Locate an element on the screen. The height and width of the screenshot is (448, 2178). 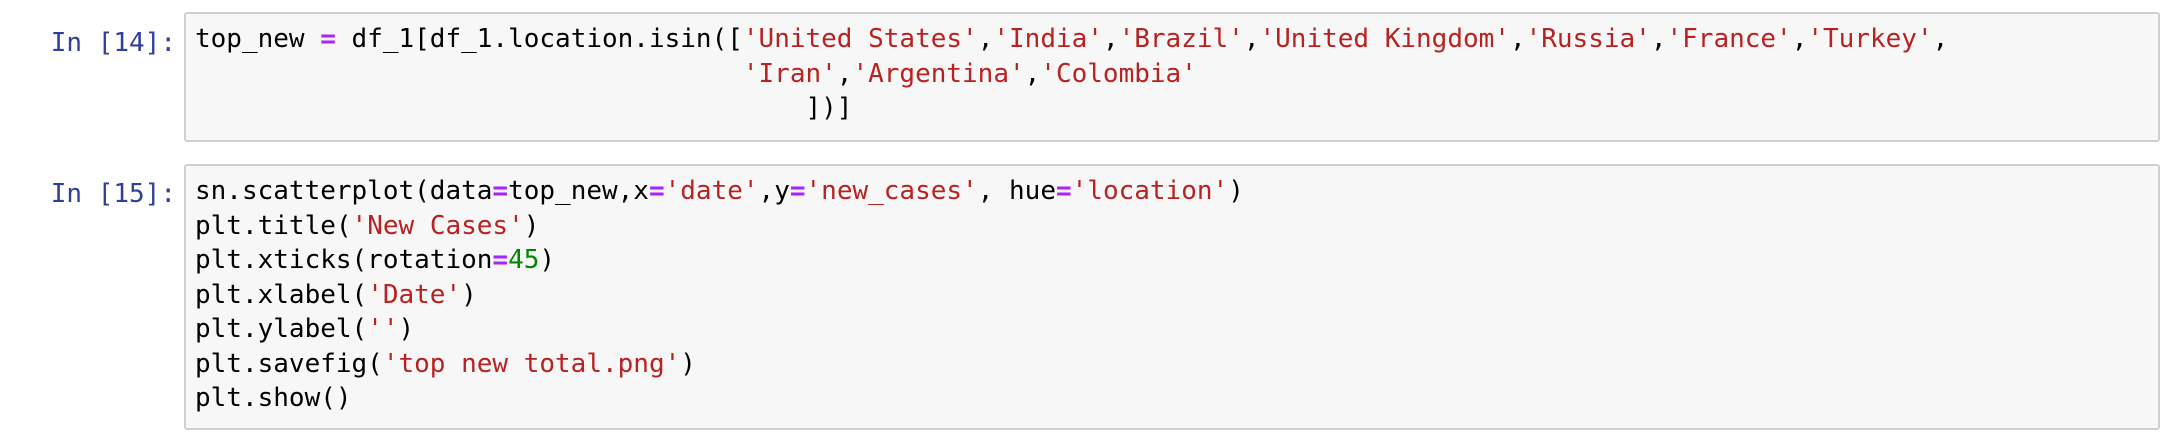
code-token: top_new,x is located at coordinates (578, 191).